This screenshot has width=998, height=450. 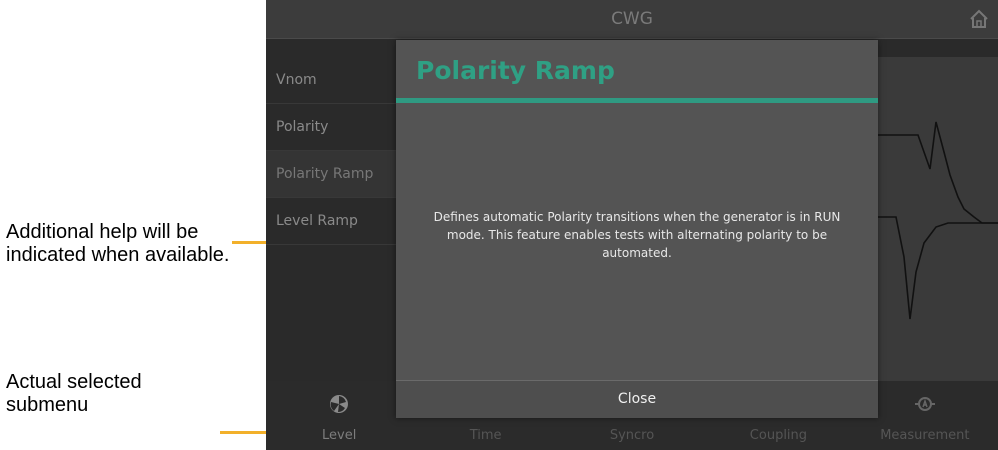 I want to click on screen-title: CWG, so click(x=632, y=19).